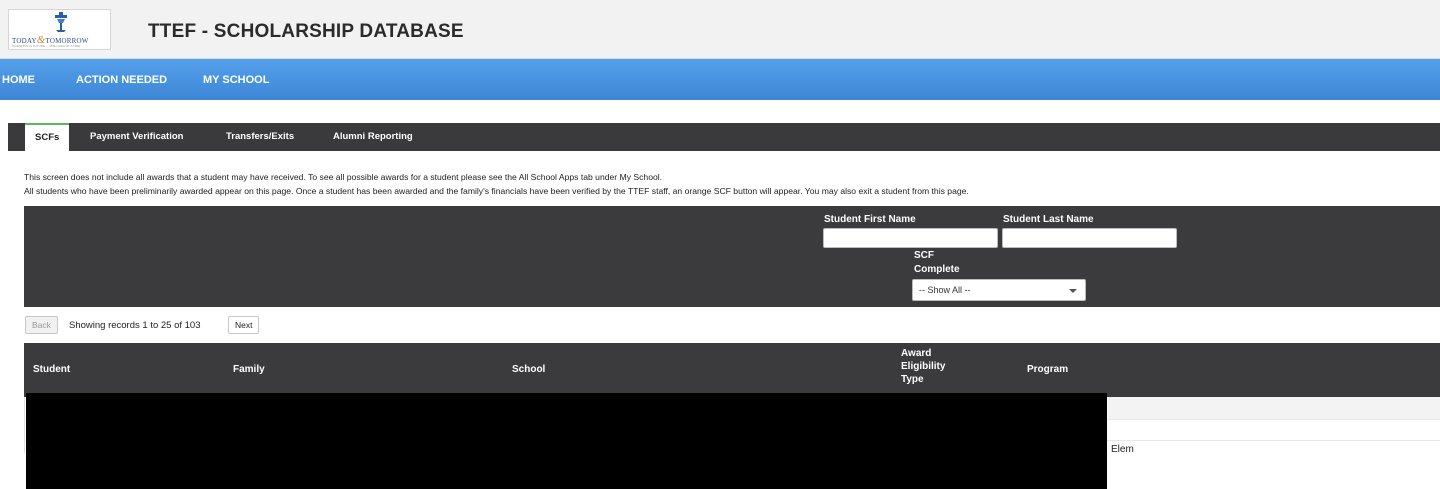 Image resolution: width=1440 pixels, height=489 pixels. I want to click on tab-payment-verification: Payment Verification, so click(136, 137).